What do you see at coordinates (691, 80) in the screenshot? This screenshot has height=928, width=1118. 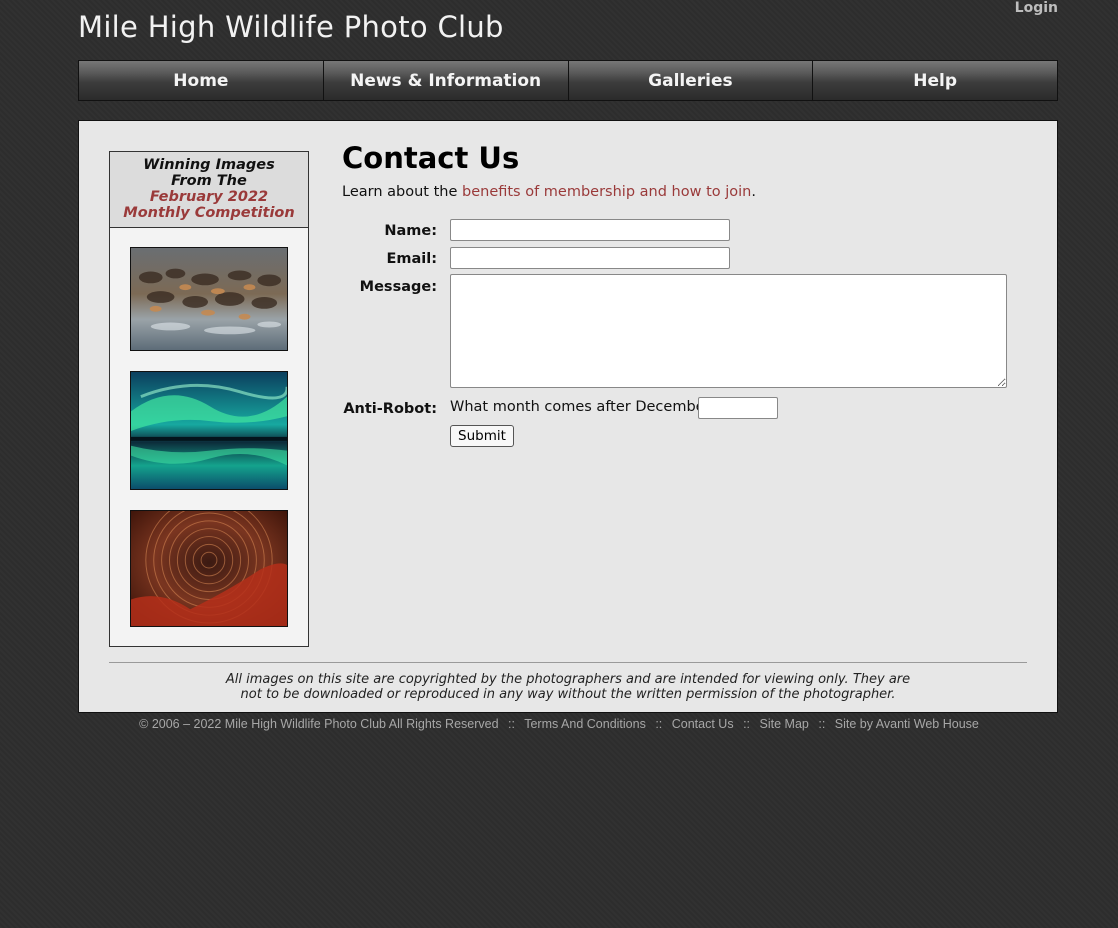 I see `nav-item-galleries: Galleries` at bounding box center [691, 80].